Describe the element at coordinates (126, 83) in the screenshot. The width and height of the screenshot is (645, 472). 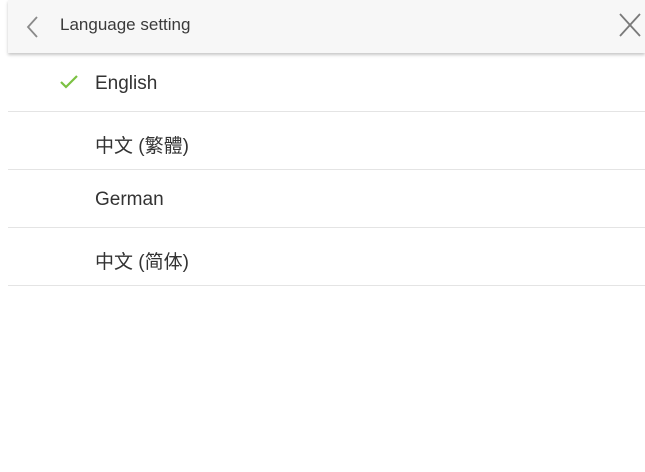
I see `language-label: English` at that location.